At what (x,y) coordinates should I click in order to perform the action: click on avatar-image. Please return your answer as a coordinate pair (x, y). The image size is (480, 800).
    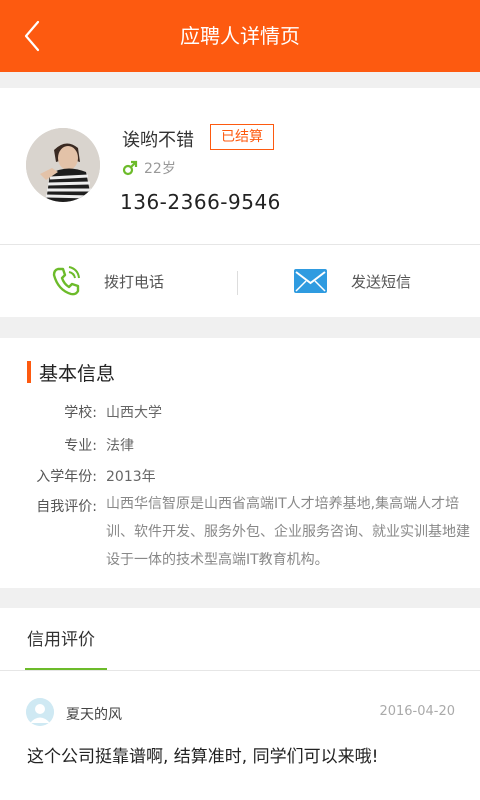
    Looking at the image, I should click on (63, 165).